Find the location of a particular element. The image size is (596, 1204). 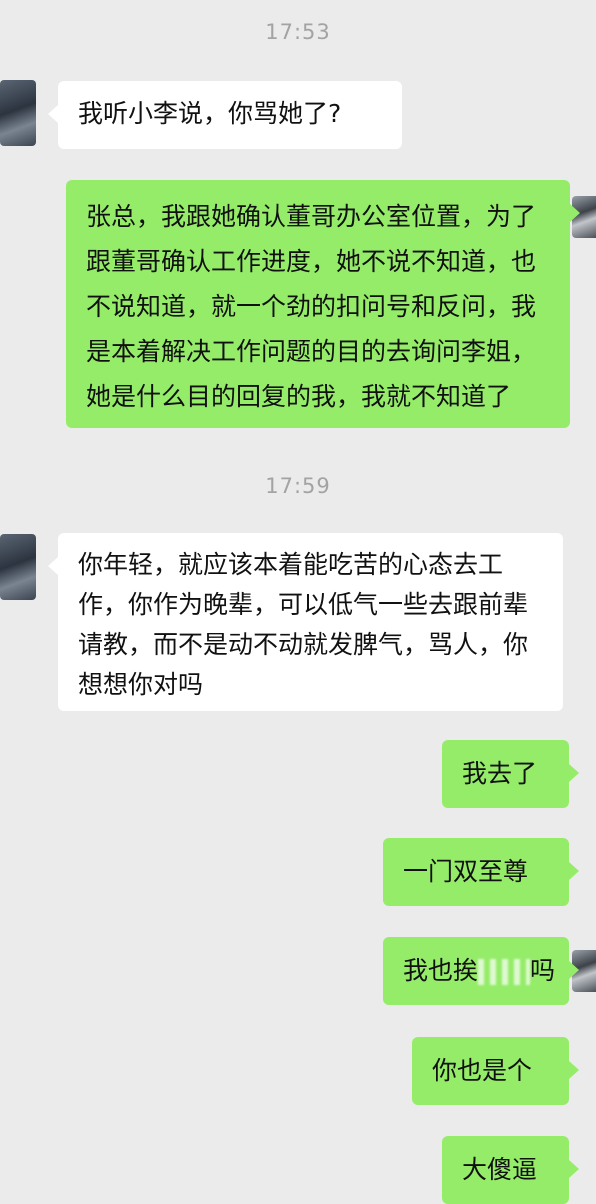

message-bubble-outgoing: 我去了 is located at coordinates (510, 774).